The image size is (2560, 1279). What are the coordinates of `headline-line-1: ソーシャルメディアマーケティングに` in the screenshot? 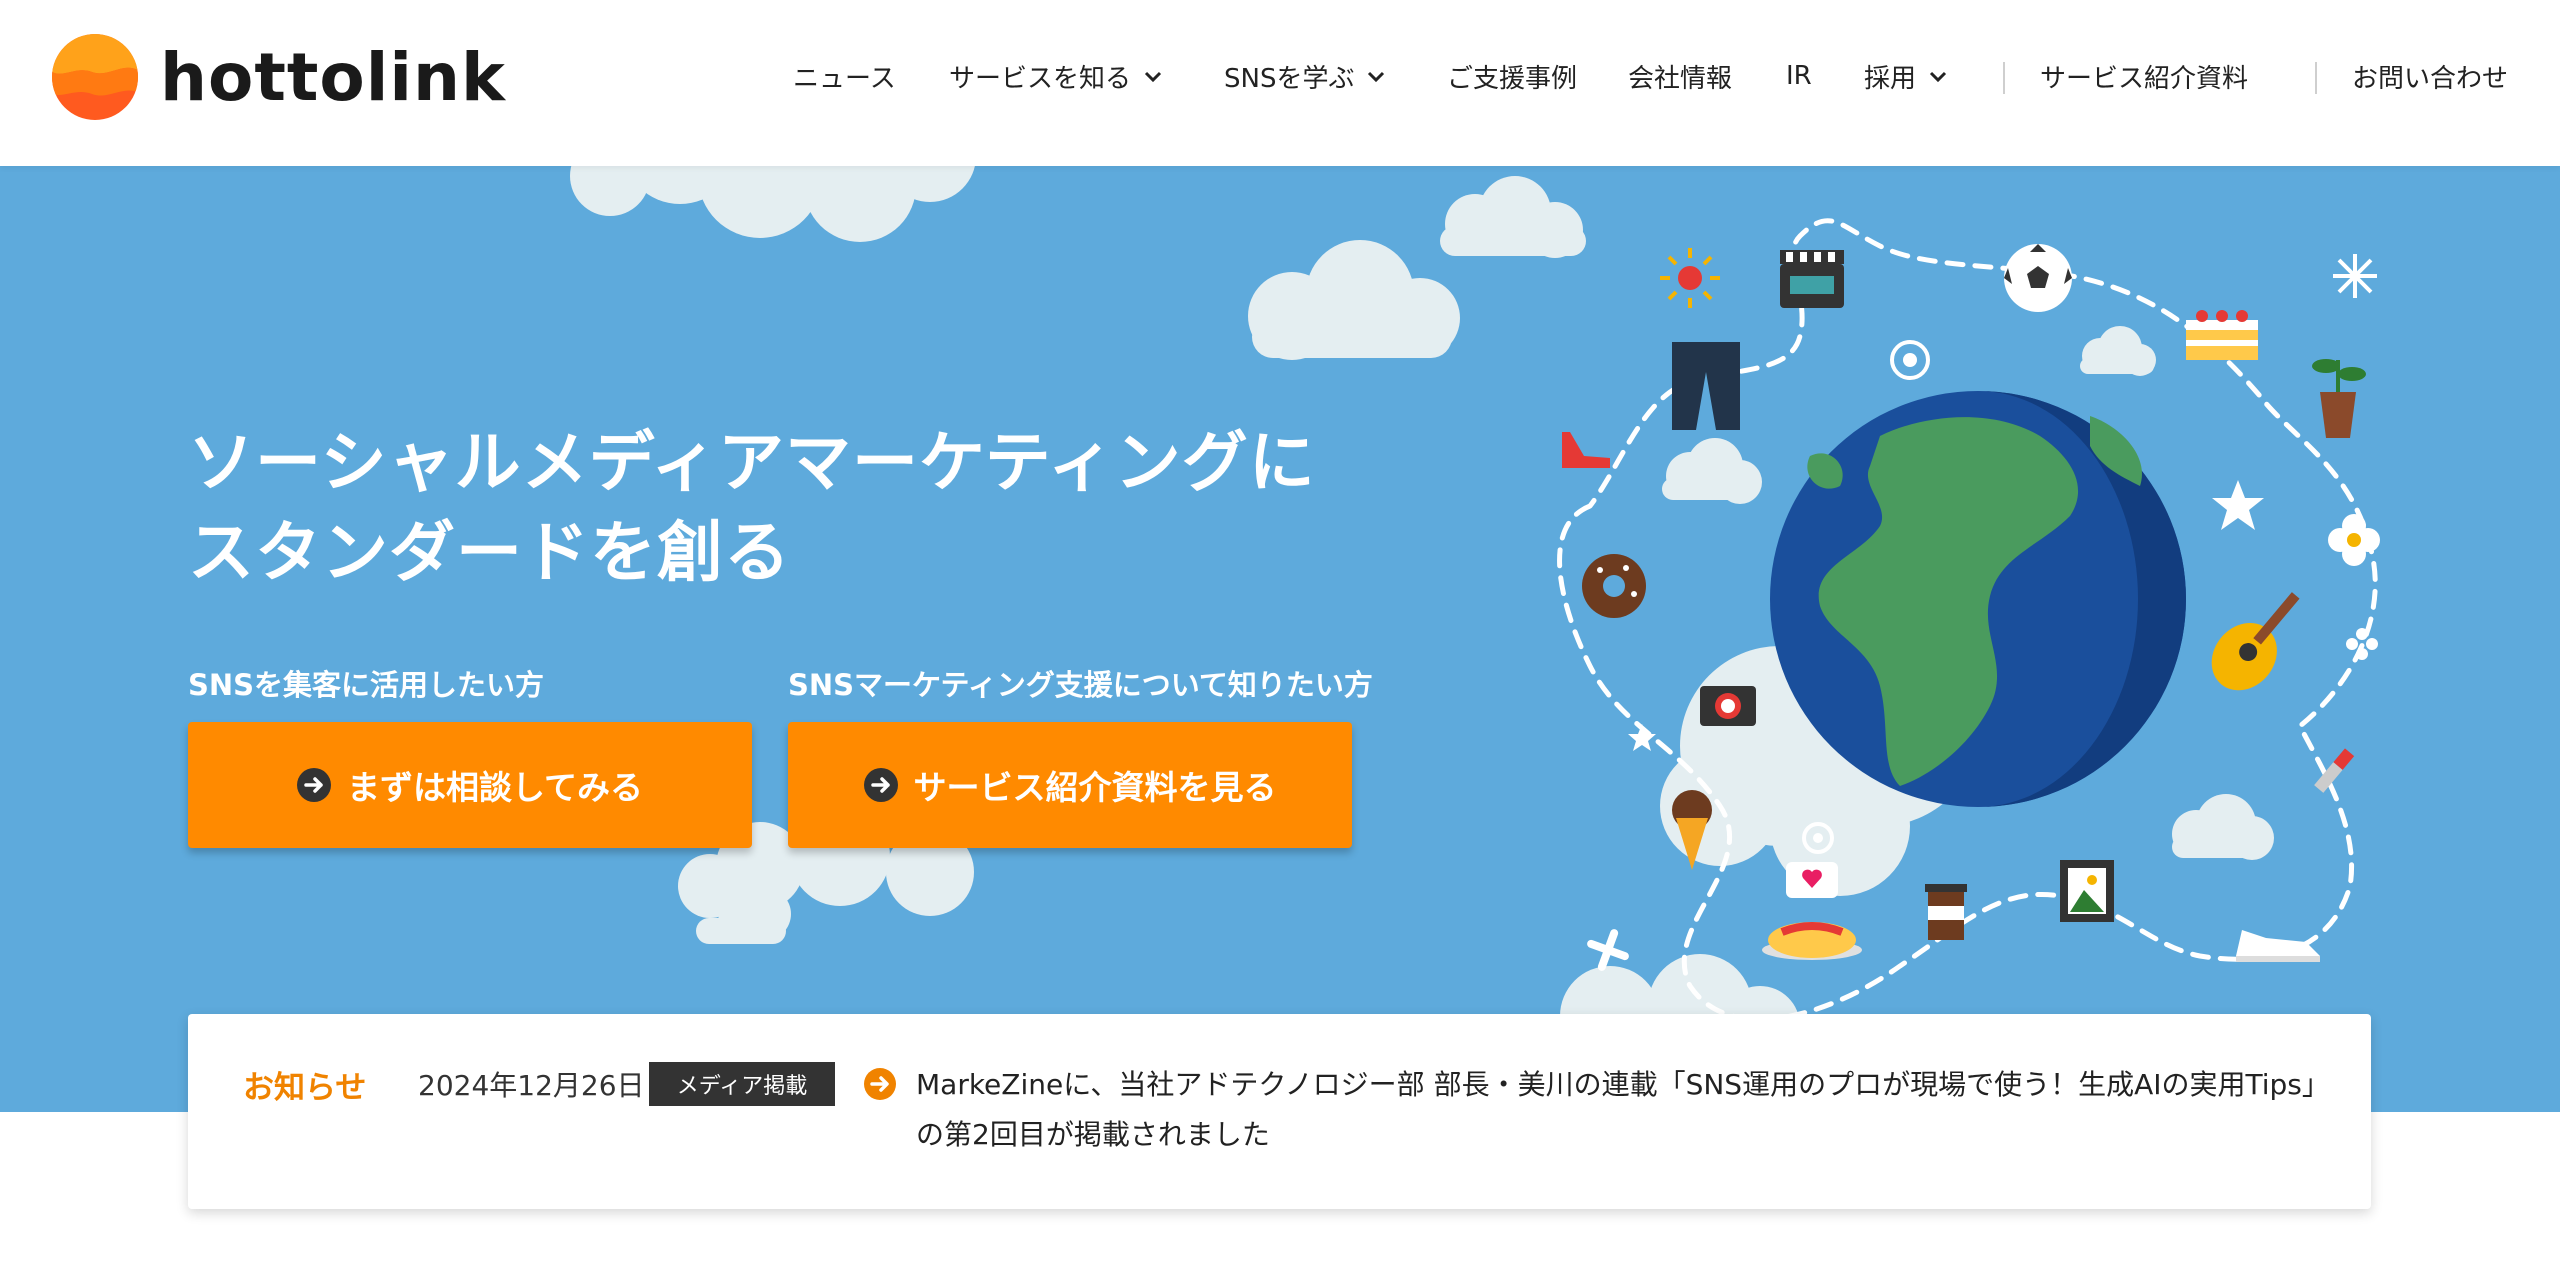 It's located at (752, 462).